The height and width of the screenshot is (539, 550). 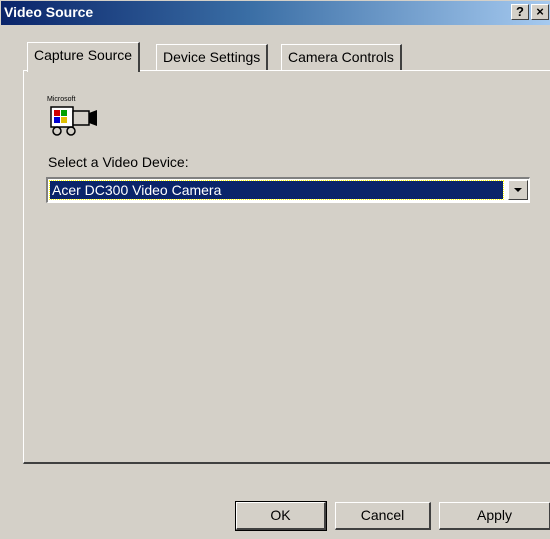 I want to click on tab-device-settings: Device Settings, so click(x=212, y=57).